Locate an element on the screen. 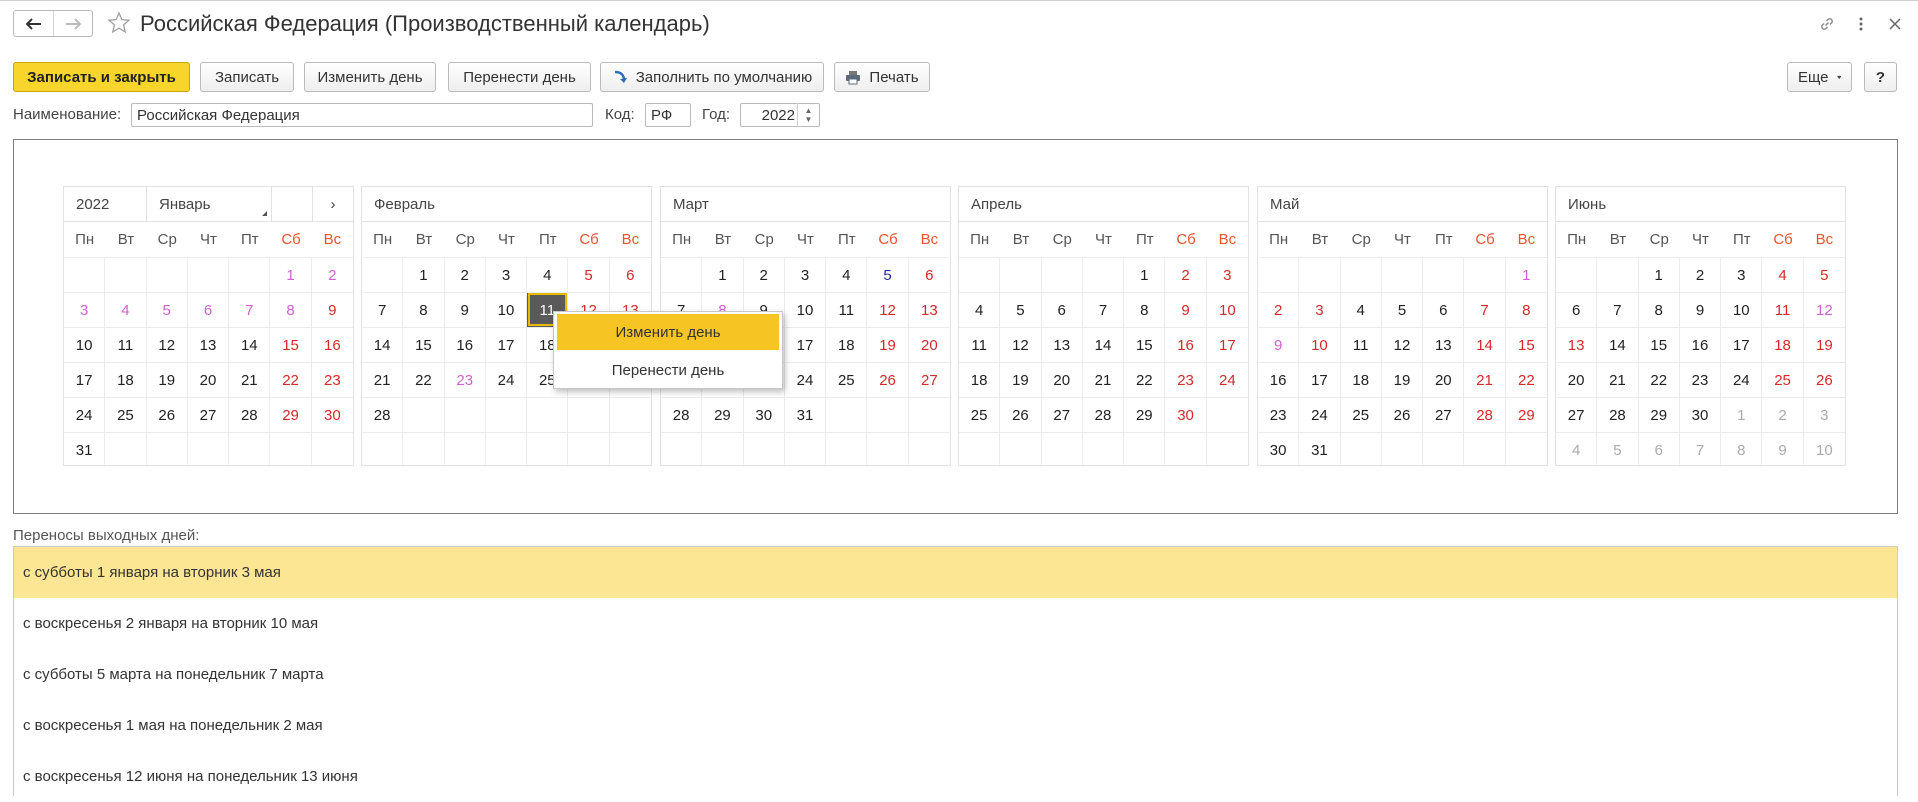 Image resolution: width=1918 pixels, height=802 pixels. transfer-row: с воскресенья 2 января на вторник 10 мая is located at coordinates (955, 623).